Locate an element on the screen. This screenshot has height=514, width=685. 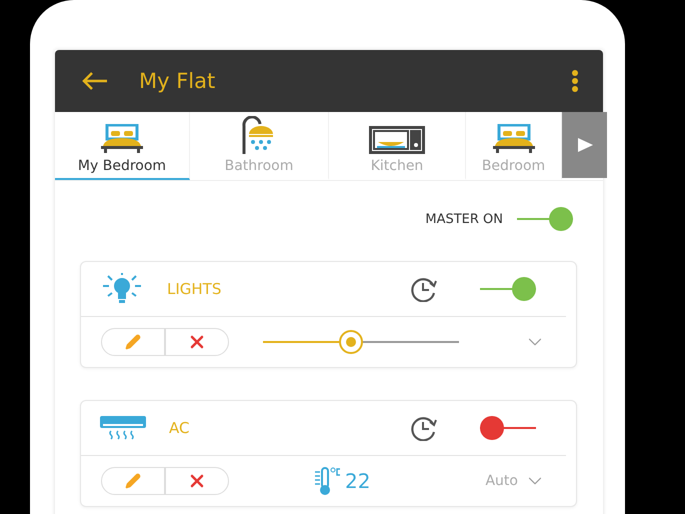
temperature-value: 22 is located at coordinates (357, 481).